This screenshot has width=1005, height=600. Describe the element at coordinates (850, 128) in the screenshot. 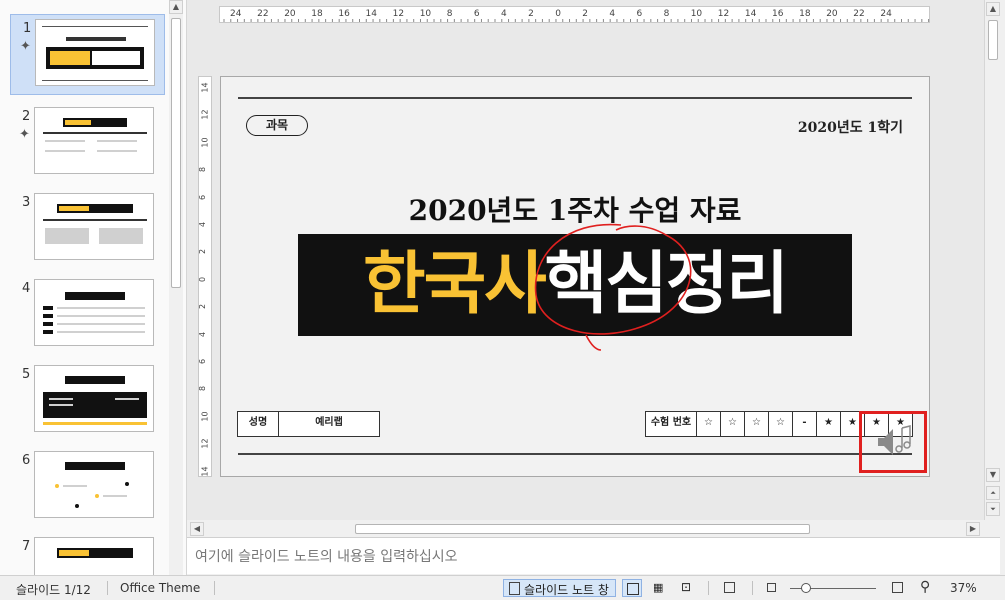

I see `semester-label: 2020년도 1학기` at that location.